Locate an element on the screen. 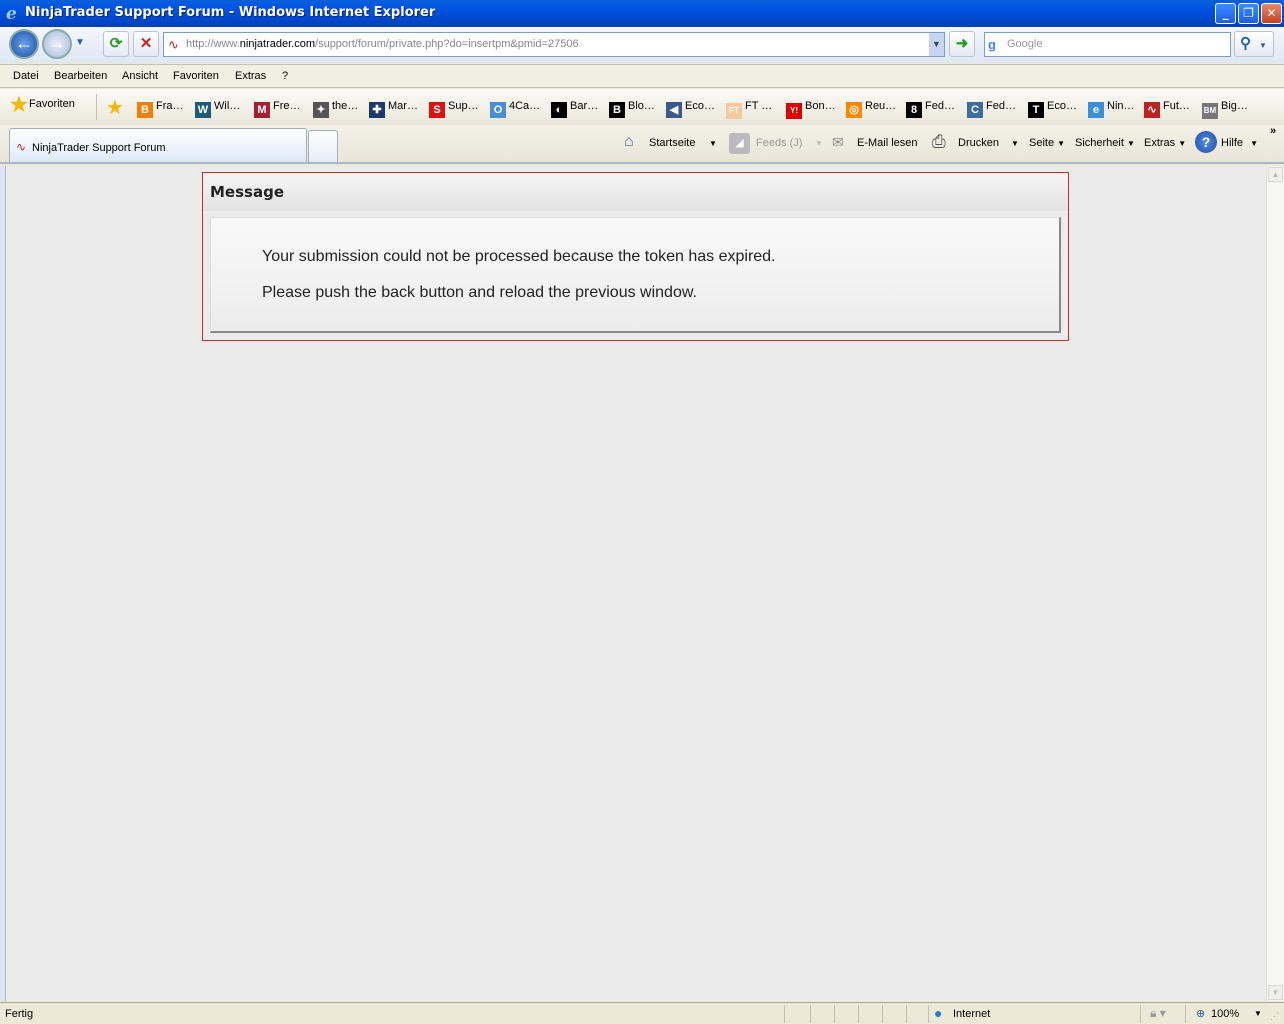 This screenshot has width=1284, height=1024. scroll-down-icon: ▼ is located at coordinates (1275, 992).